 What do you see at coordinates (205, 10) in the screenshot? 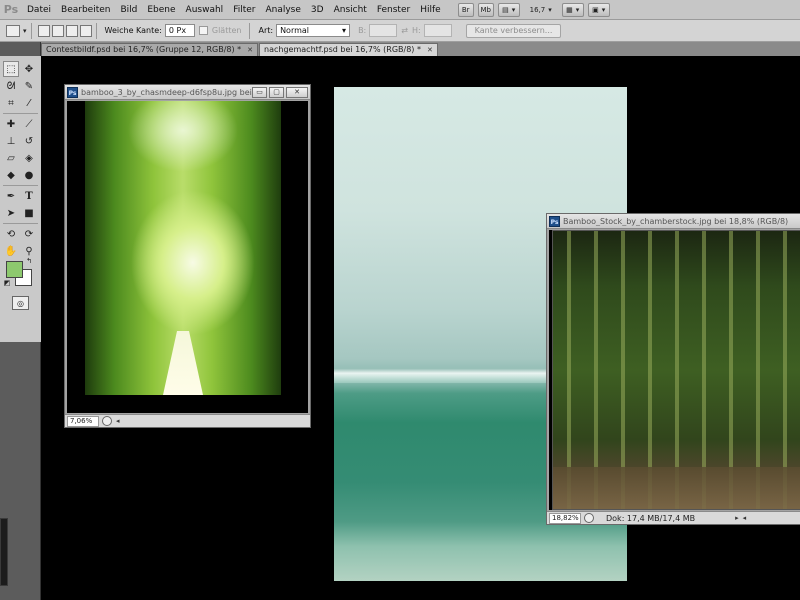
I see `menu-auswahl: Auswahl` at bounding box center [205, 10].